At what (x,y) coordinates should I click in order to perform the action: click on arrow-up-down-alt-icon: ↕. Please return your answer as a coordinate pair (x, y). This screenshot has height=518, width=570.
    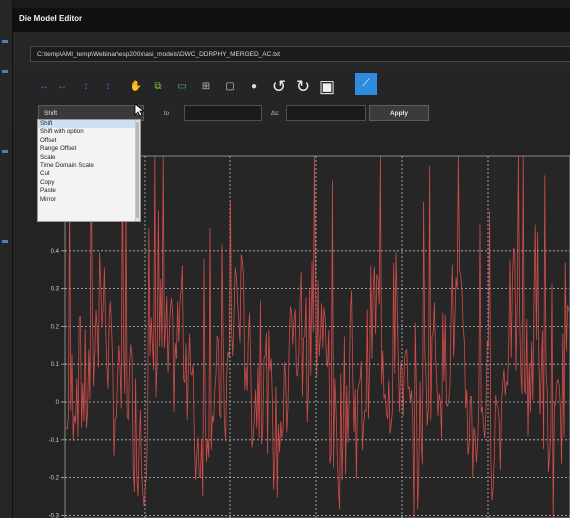
    Looking at the image, I should click on (108, 86).